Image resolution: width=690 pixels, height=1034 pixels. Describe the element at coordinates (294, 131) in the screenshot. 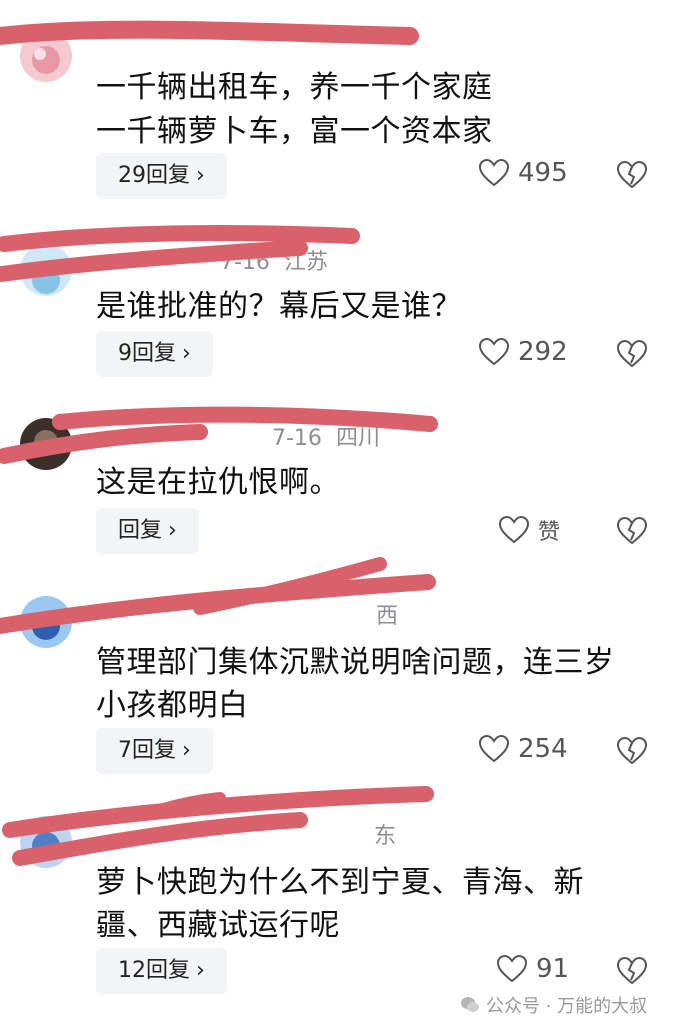

I see `comment-text-line: 一千辆萝卜车，富一个资本家` at that location.